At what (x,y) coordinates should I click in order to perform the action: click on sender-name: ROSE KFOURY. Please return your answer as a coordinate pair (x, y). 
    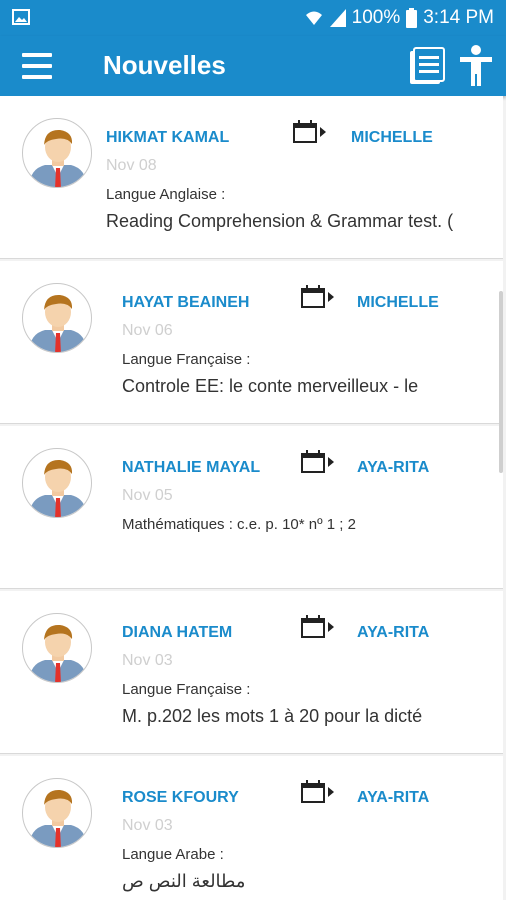
    Looking at the image, I should click on (180, 797).